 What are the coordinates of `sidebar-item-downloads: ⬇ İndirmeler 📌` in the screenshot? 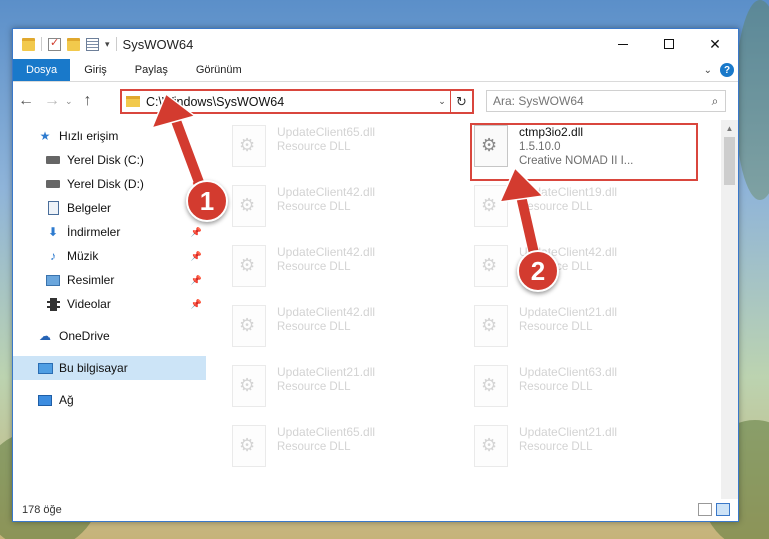 It's located at (109, 232).